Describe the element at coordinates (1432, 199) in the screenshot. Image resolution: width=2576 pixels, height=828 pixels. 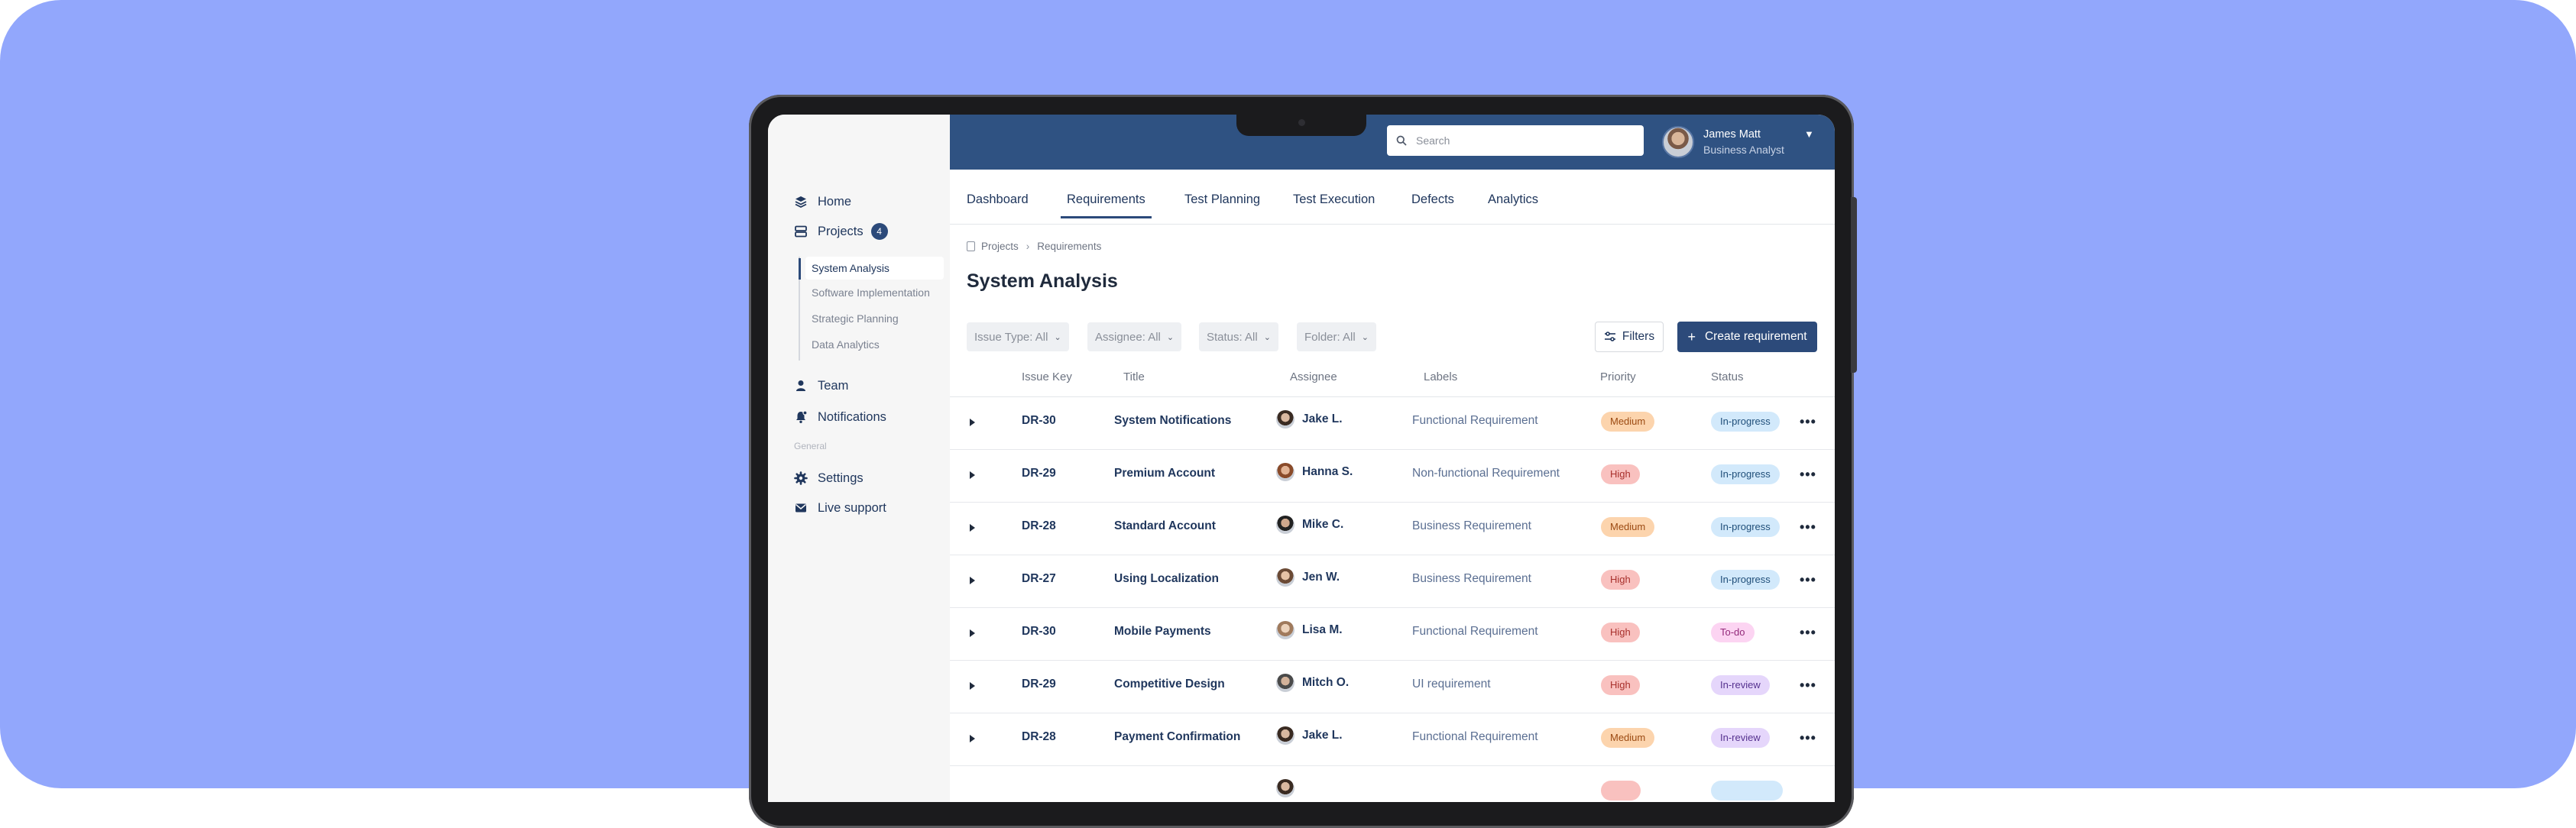
I see `tab-defects: Defects` at that location.